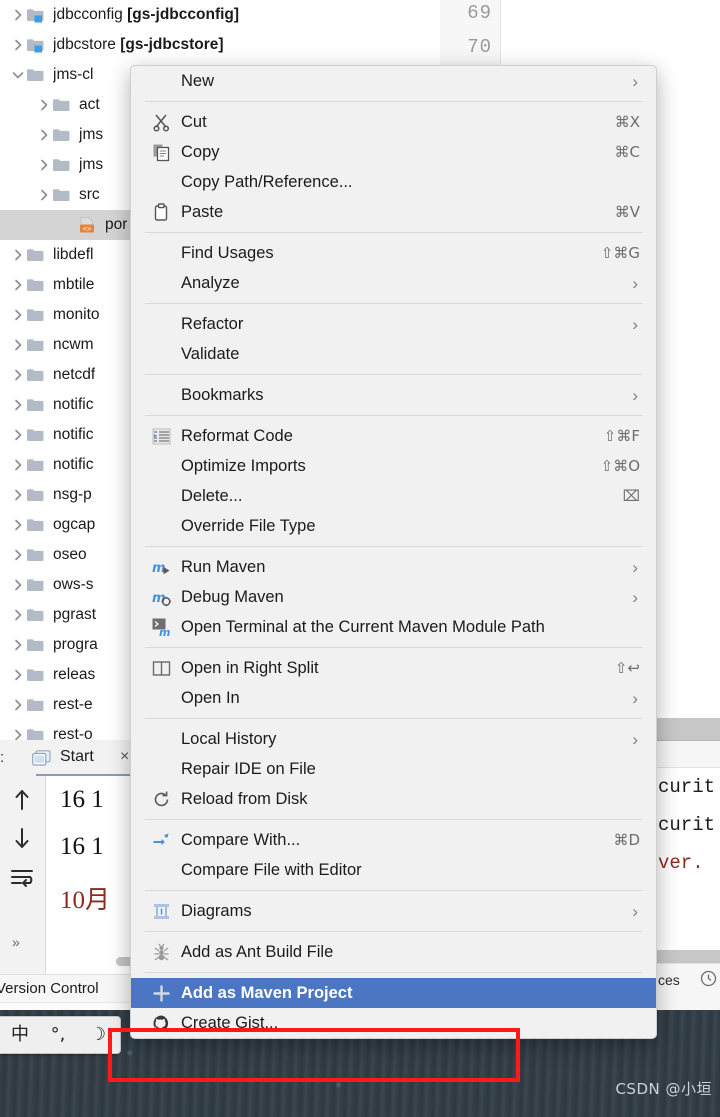 This screenshot has height=1117, width=720. What do you see at coordinates (22, 800) in the screenshot?
I see `up-arrow-icon` at bounding box center [22, 800].